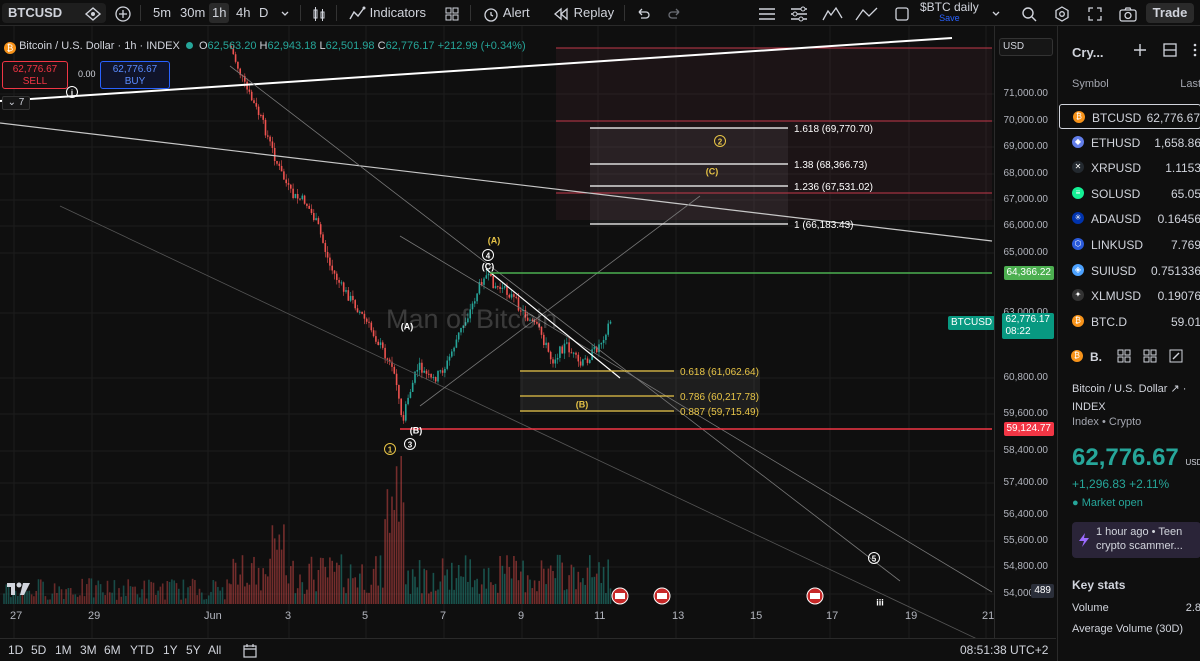 The width and height of the screenshot is (1200, 661). Describe the element at coordinates (1129, 142) in the screenshot. I see `watchlist-row: ◆ ETHUSD 1,658.86` at that location.